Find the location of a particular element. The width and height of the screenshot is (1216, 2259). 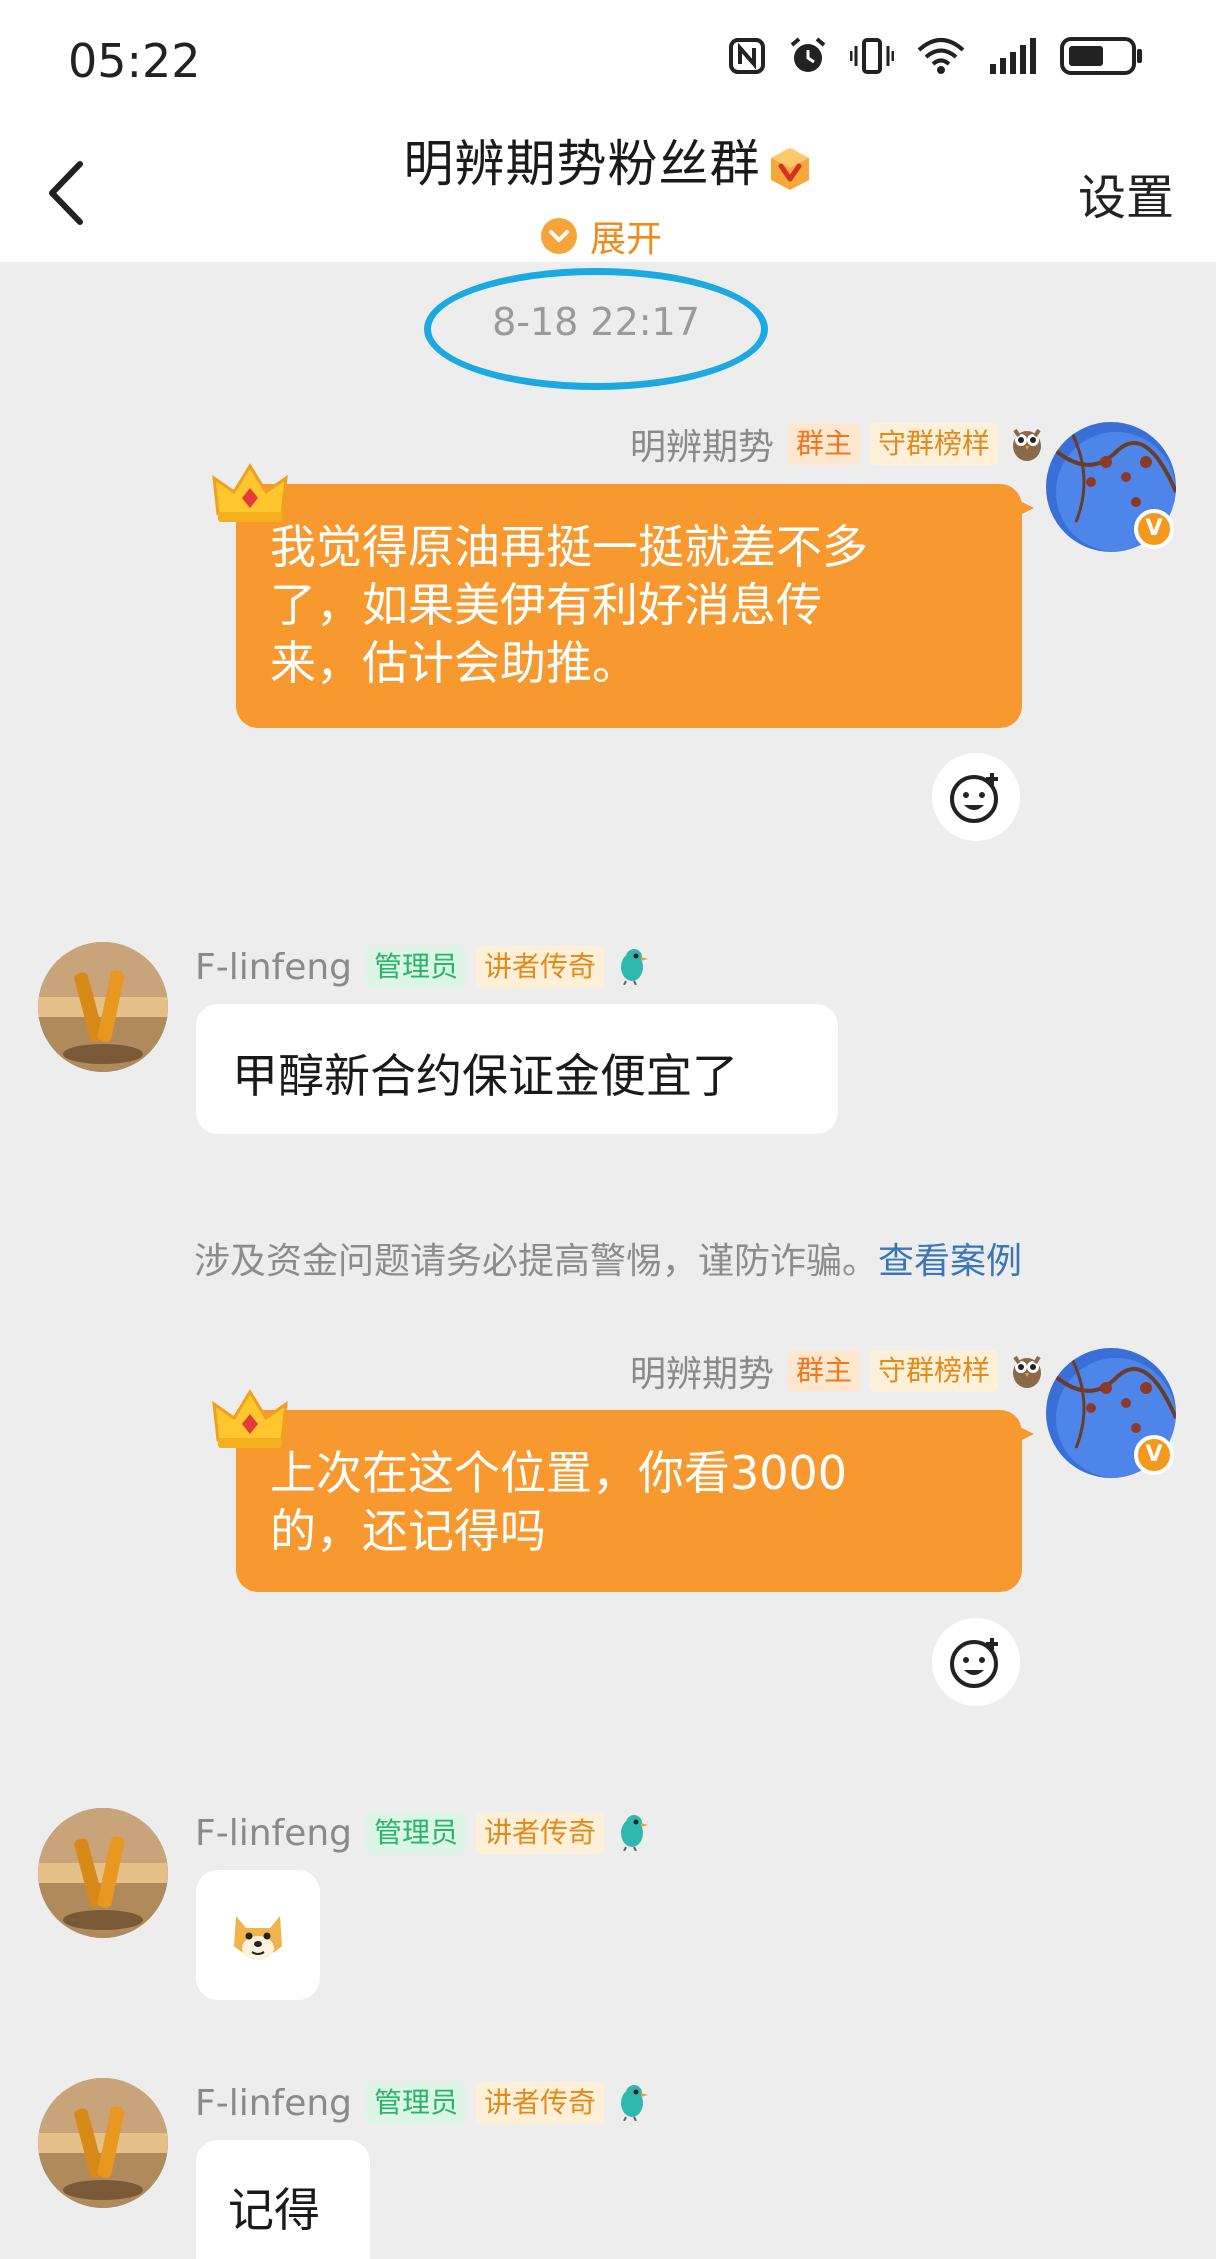

expand-button: 展开 is located at coordinates (601, 236).